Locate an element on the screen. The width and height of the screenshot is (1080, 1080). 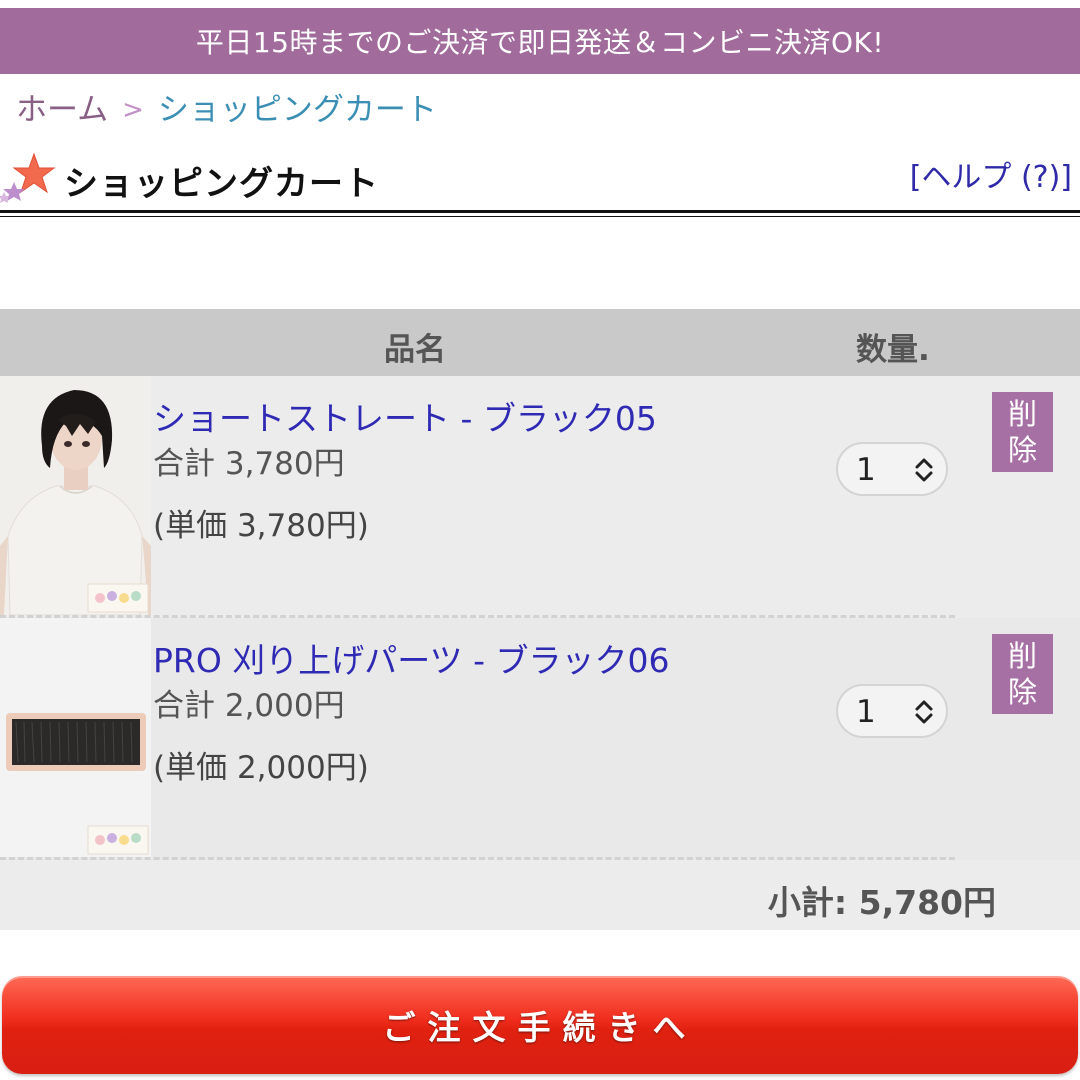
breadcrumb-current: ショッピングカート is located at coordinates (297, 110).